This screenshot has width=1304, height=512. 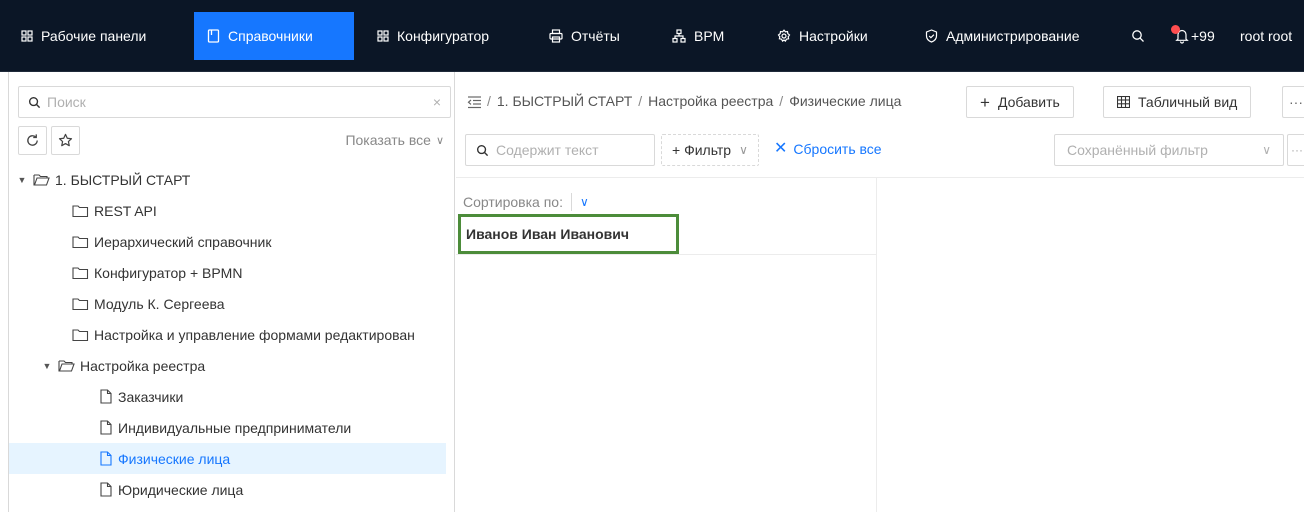 What do you see at coordinates (985, 102) in the screenshot?
I see `plus-icon: +` at bounding box center [985, 102].